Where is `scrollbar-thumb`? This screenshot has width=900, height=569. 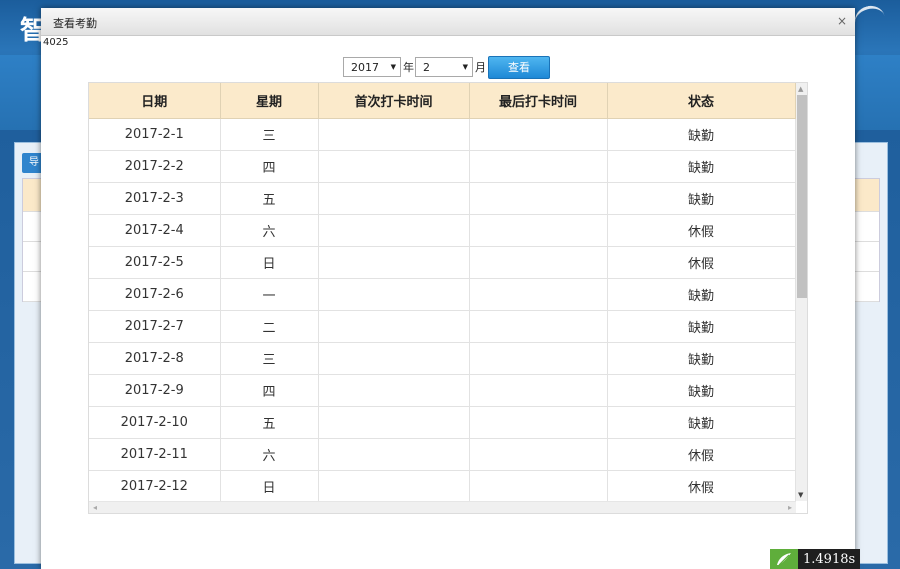 scrollbar-thumb is located at coordinates (802, 196).